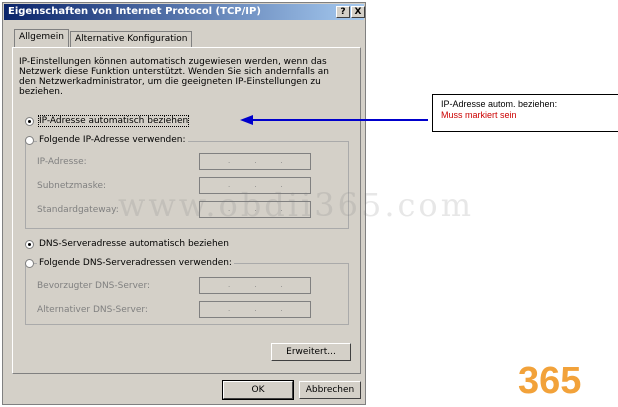 This screenshot has height=407, width=618. I want to click on brand-logo: 365, so click(550, 381).